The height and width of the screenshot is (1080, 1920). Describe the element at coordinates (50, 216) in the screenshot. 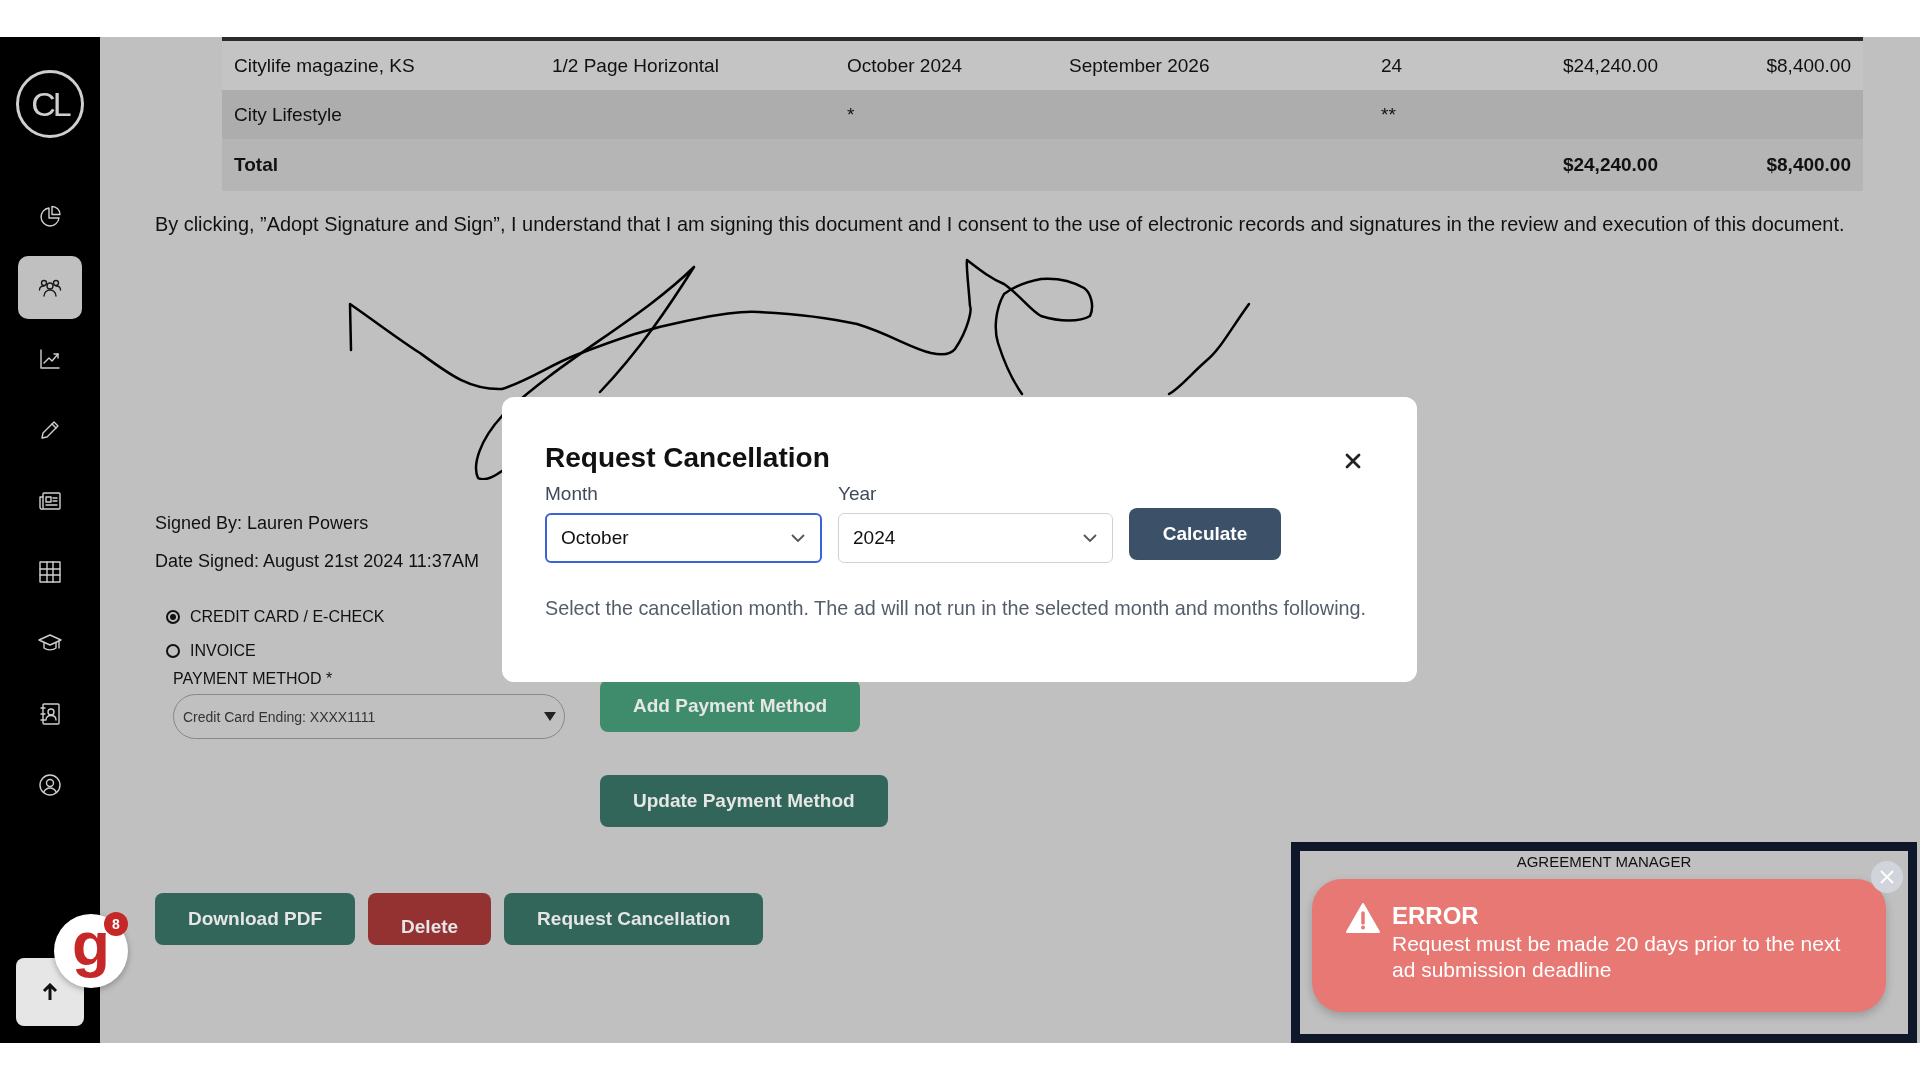

I see `pie-icon` at that location.